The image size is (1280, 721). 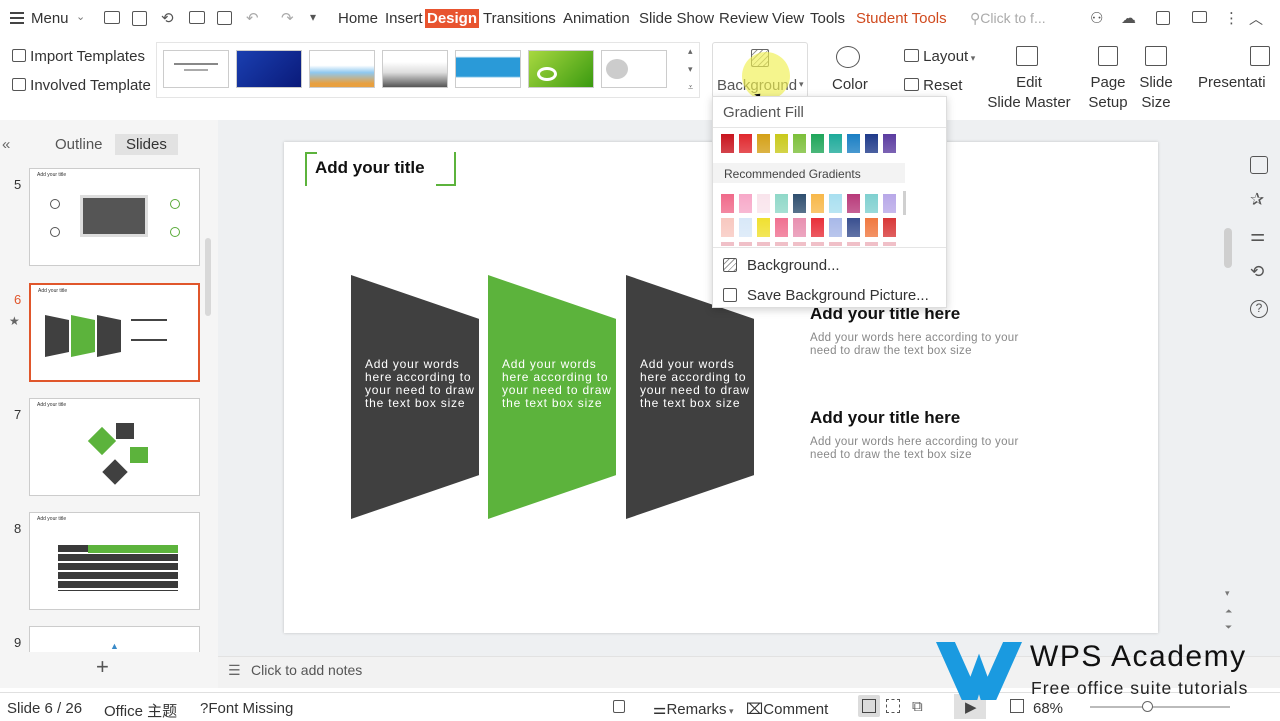 I want to click on slide-sorter-icon, so click(x=893, y=706).